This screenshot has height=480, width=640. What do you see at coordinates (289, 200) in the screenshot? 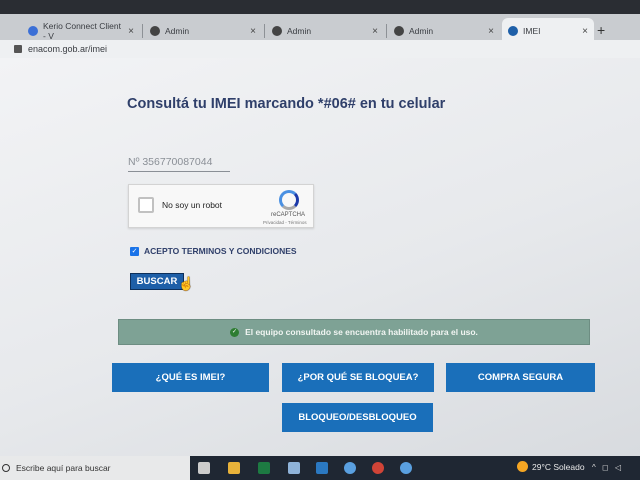
I see `recaptcha-logo-icon` at bounding box center [289, 200].